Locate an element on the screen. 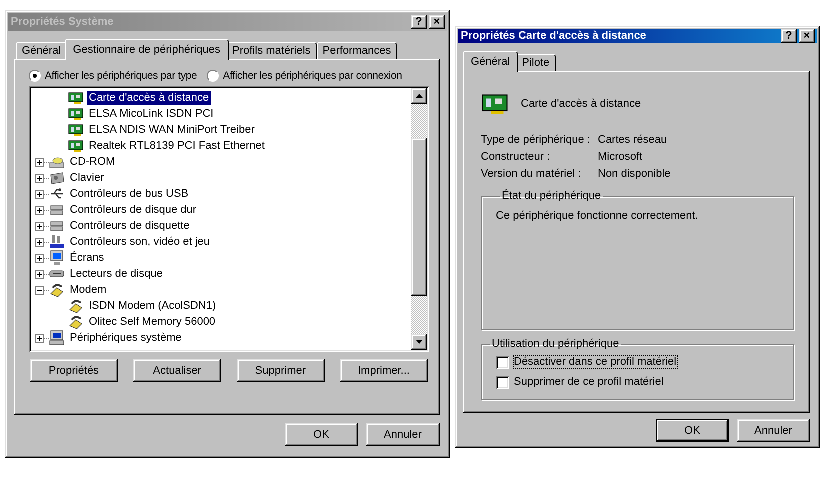 This screenshot has height=480, width=831. tab: Gestionnaire de périphériques is located at coordinates (147, 49).